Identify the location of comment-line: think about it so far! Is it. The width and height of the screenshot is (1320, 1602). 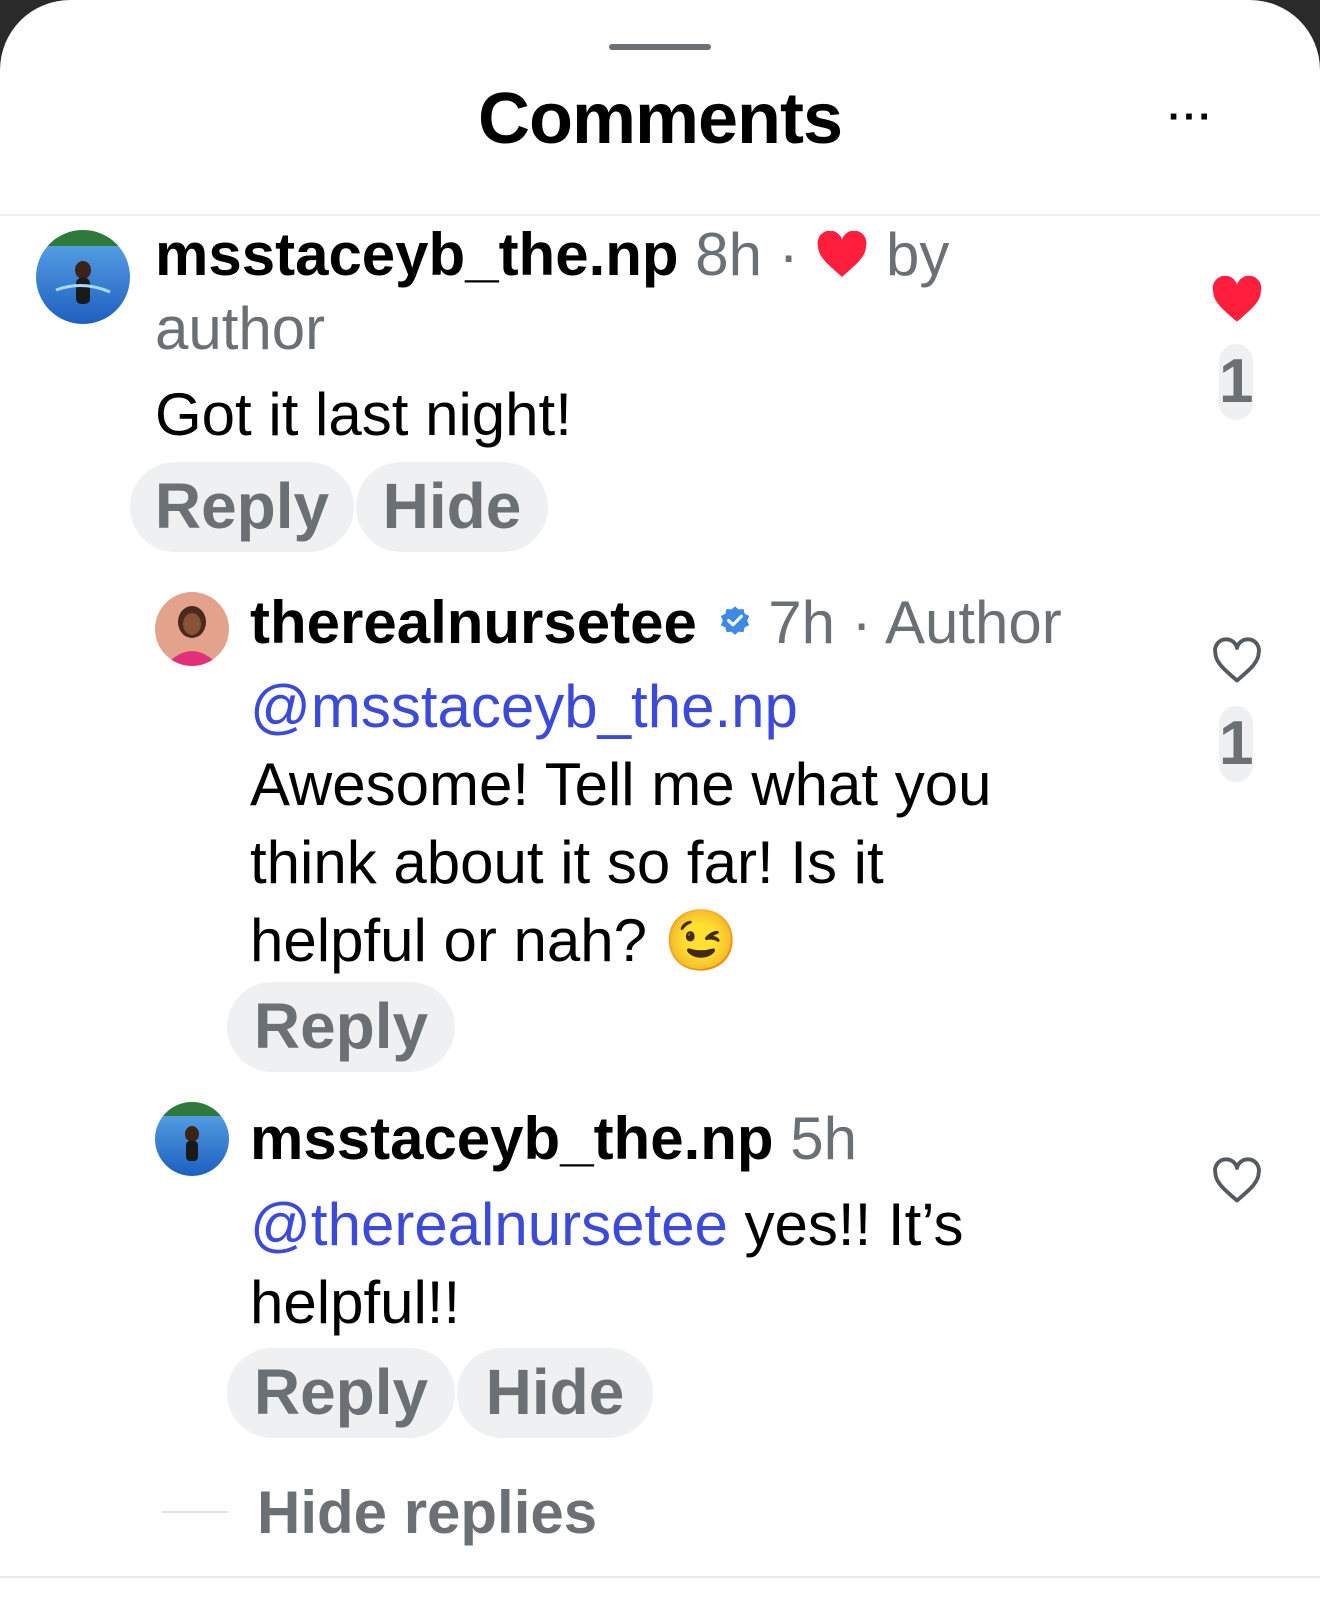
(567, 862).